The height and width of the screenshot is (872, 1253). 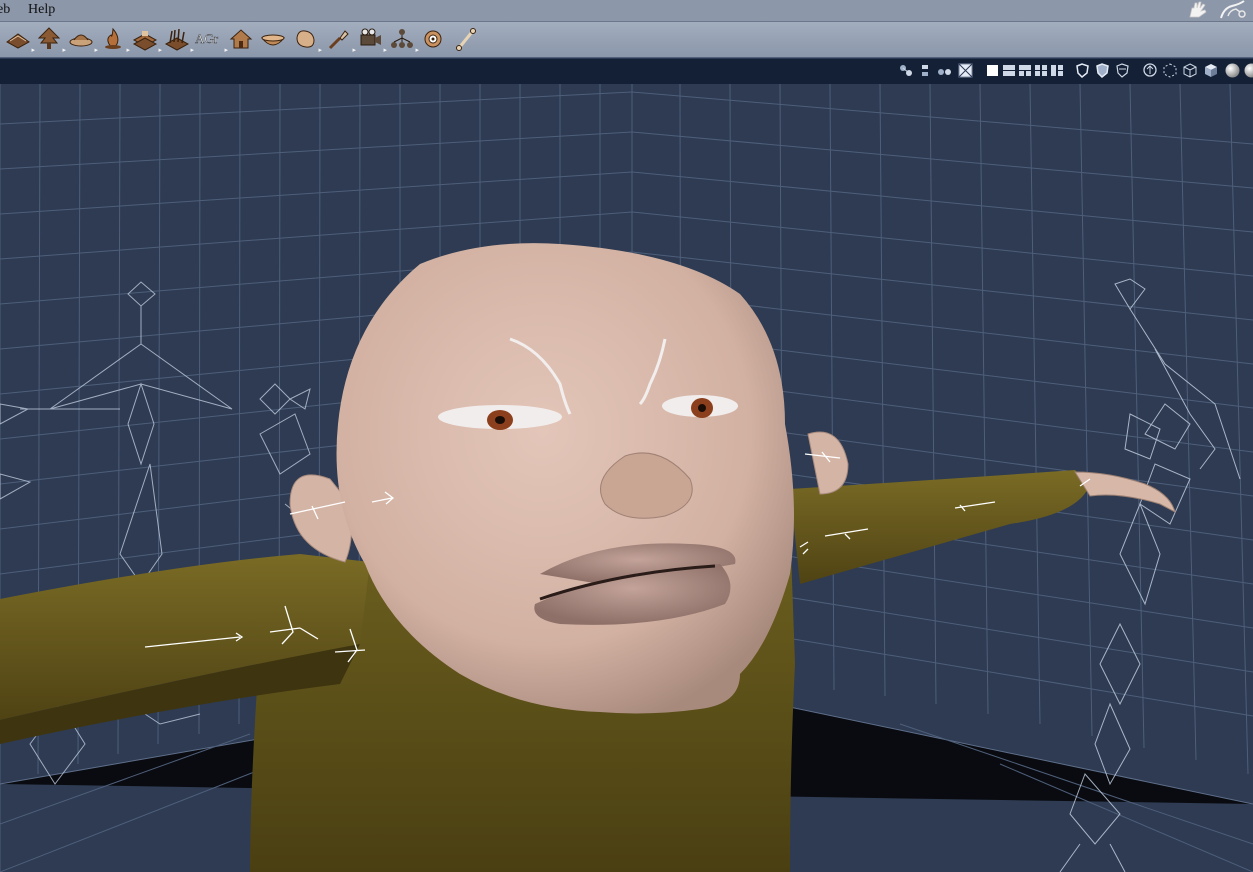 I want to click on menu-web: eb, so click(x=5, y=10).